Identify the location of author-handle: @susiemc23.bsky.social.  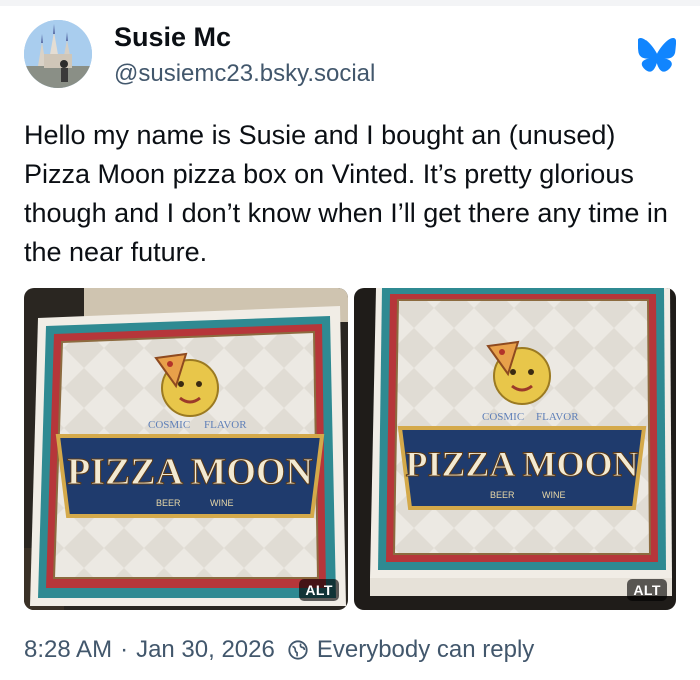
(244, 74).